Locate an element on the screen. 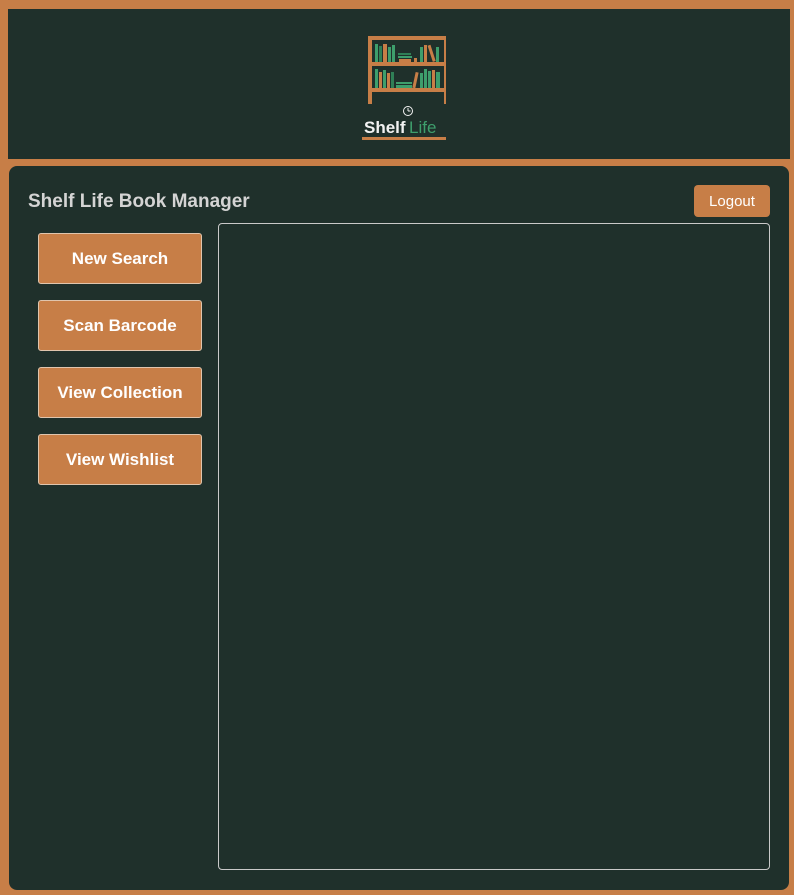 Image resolution: width=794 pixels, height=895 pixels. shelflife-logo: Shelf Life is located at coordinates (404, 88).